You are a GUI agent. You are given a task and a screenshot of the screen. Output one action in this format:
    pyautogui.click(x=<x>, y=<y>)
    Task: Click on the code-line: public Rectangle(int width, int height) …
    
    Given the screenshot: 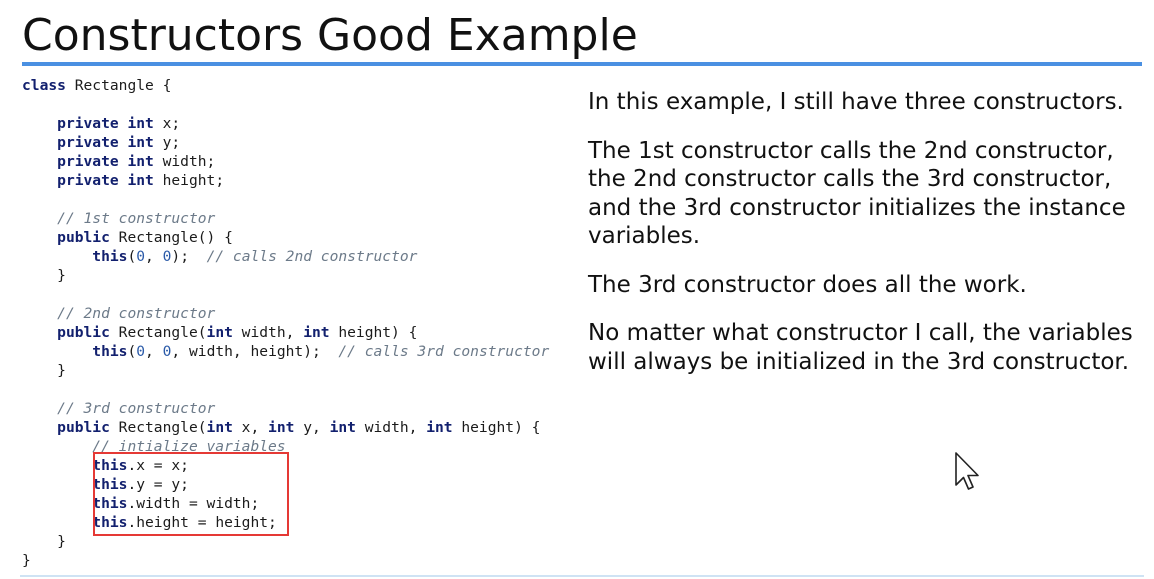 What is the action you would take?
    pyautogui.click(x=285, y=332)
    